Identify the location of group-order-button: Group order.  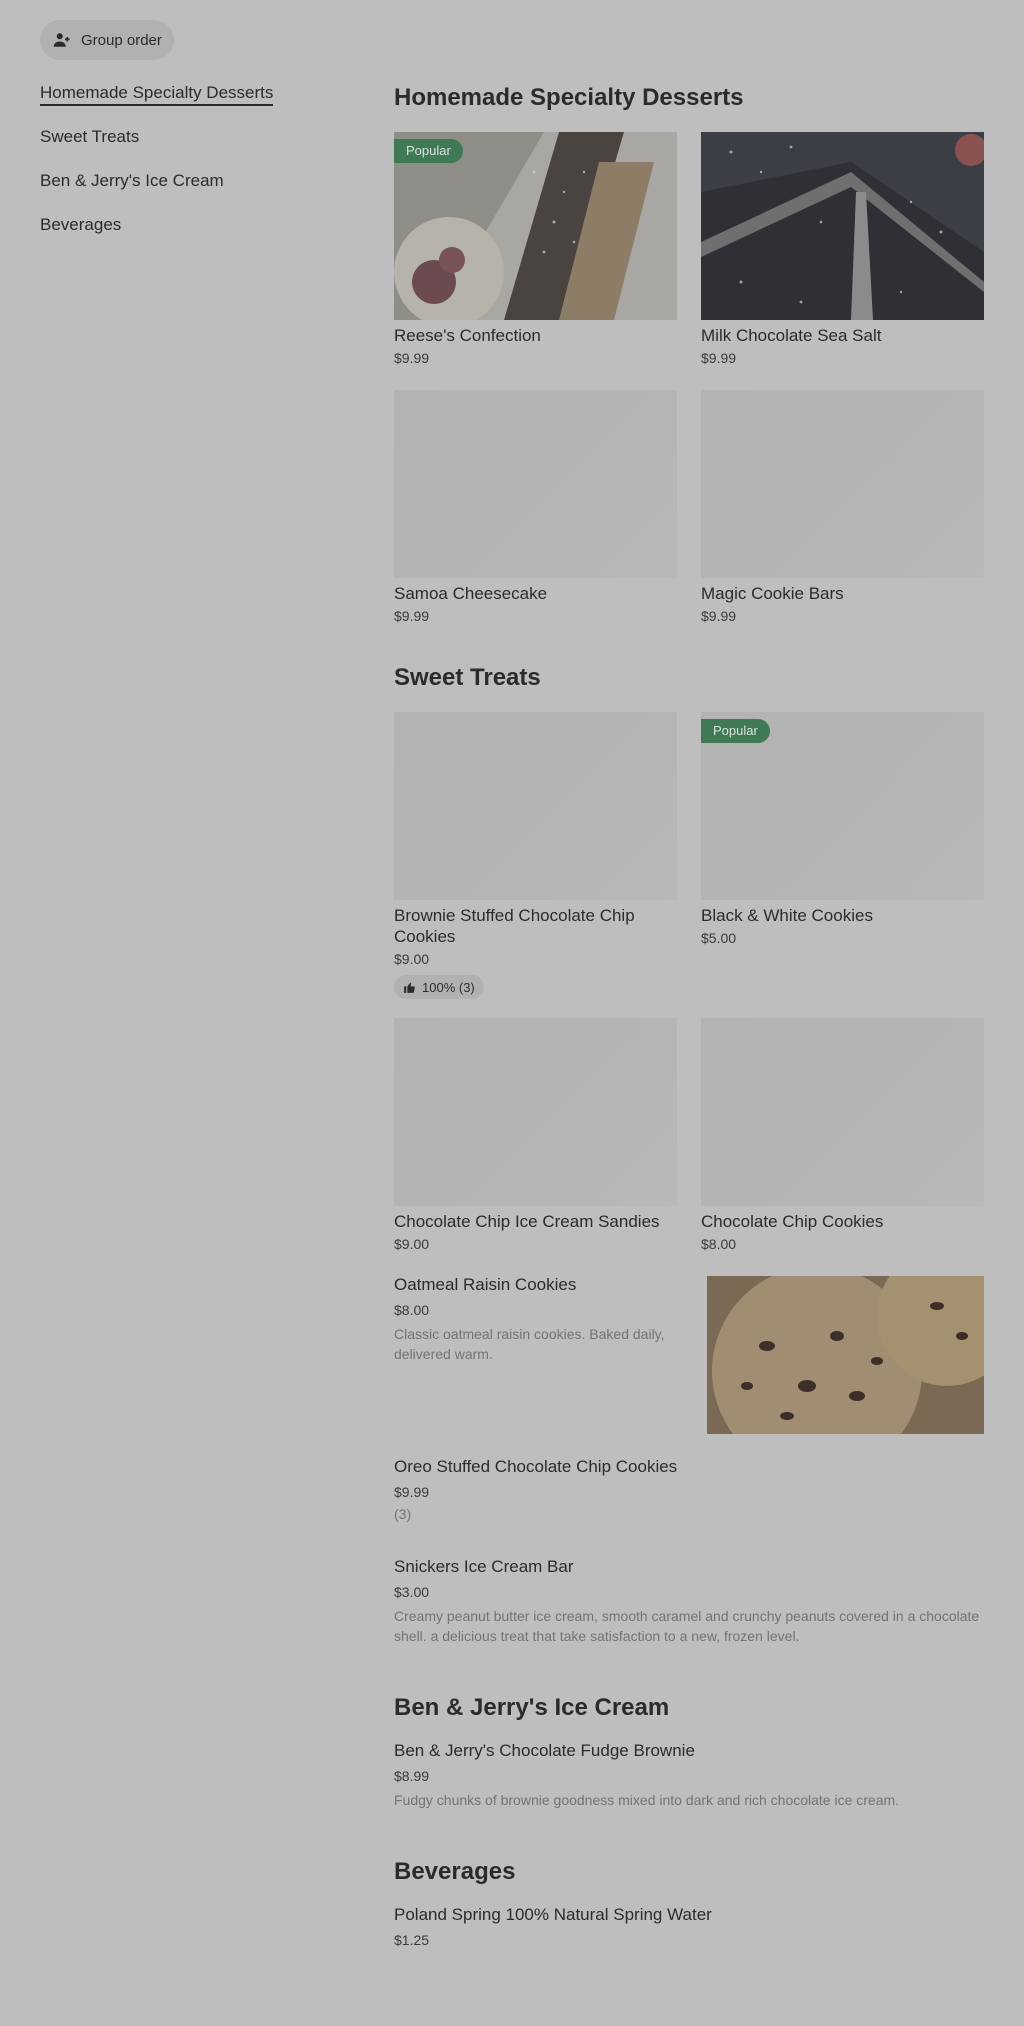
(107, 40).